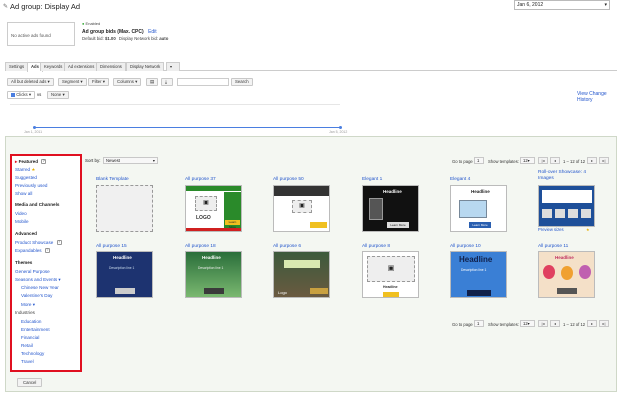  Describe the element at coordinates (562, 5) in the screenshot. I see `date-range-selector: Jan 6, 2012 ▾` at that location.